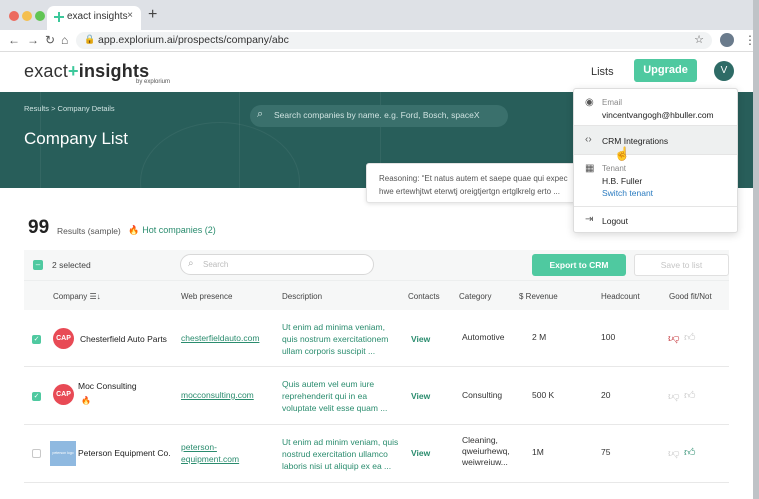  I want to click on headcount: 75, so click(606, 452).